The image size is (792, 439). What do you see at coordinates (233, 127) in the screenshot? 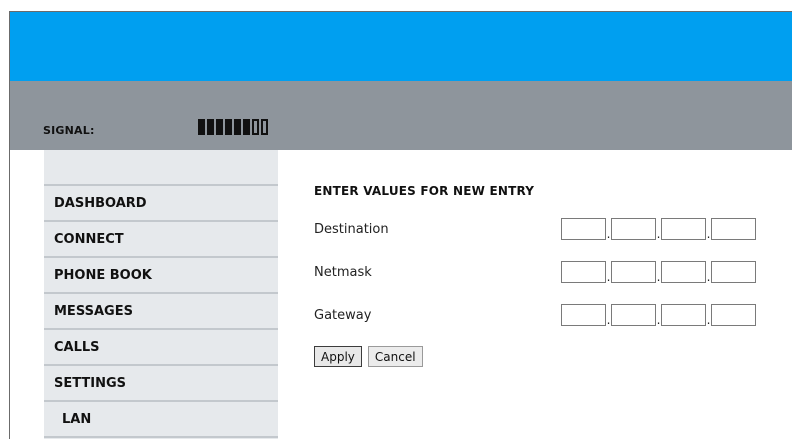
I see `signal-strength-meter` at bounding box center [233, 127].